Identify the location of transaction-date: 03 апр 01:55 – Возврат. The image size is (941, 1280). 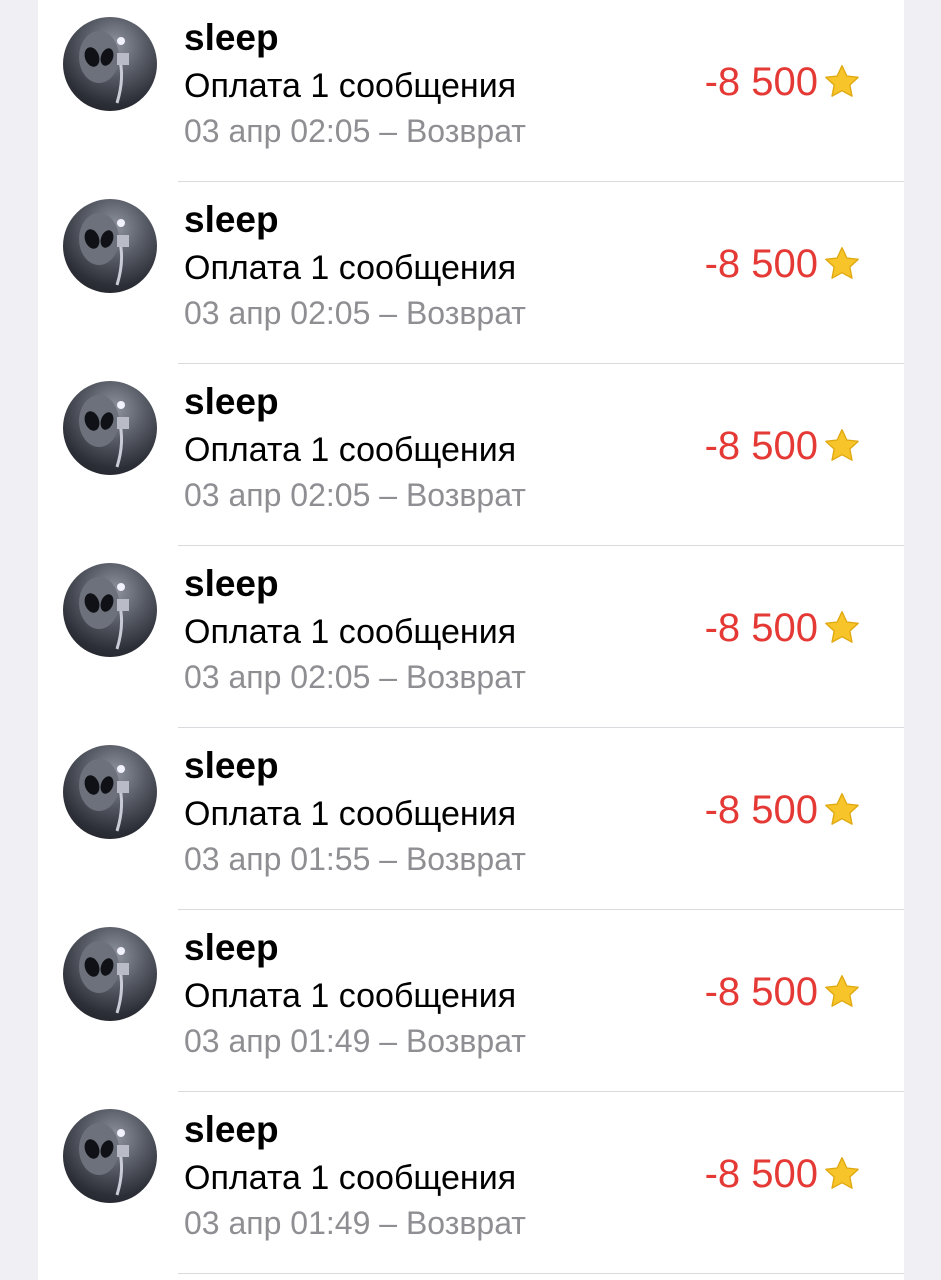
(355, 859).